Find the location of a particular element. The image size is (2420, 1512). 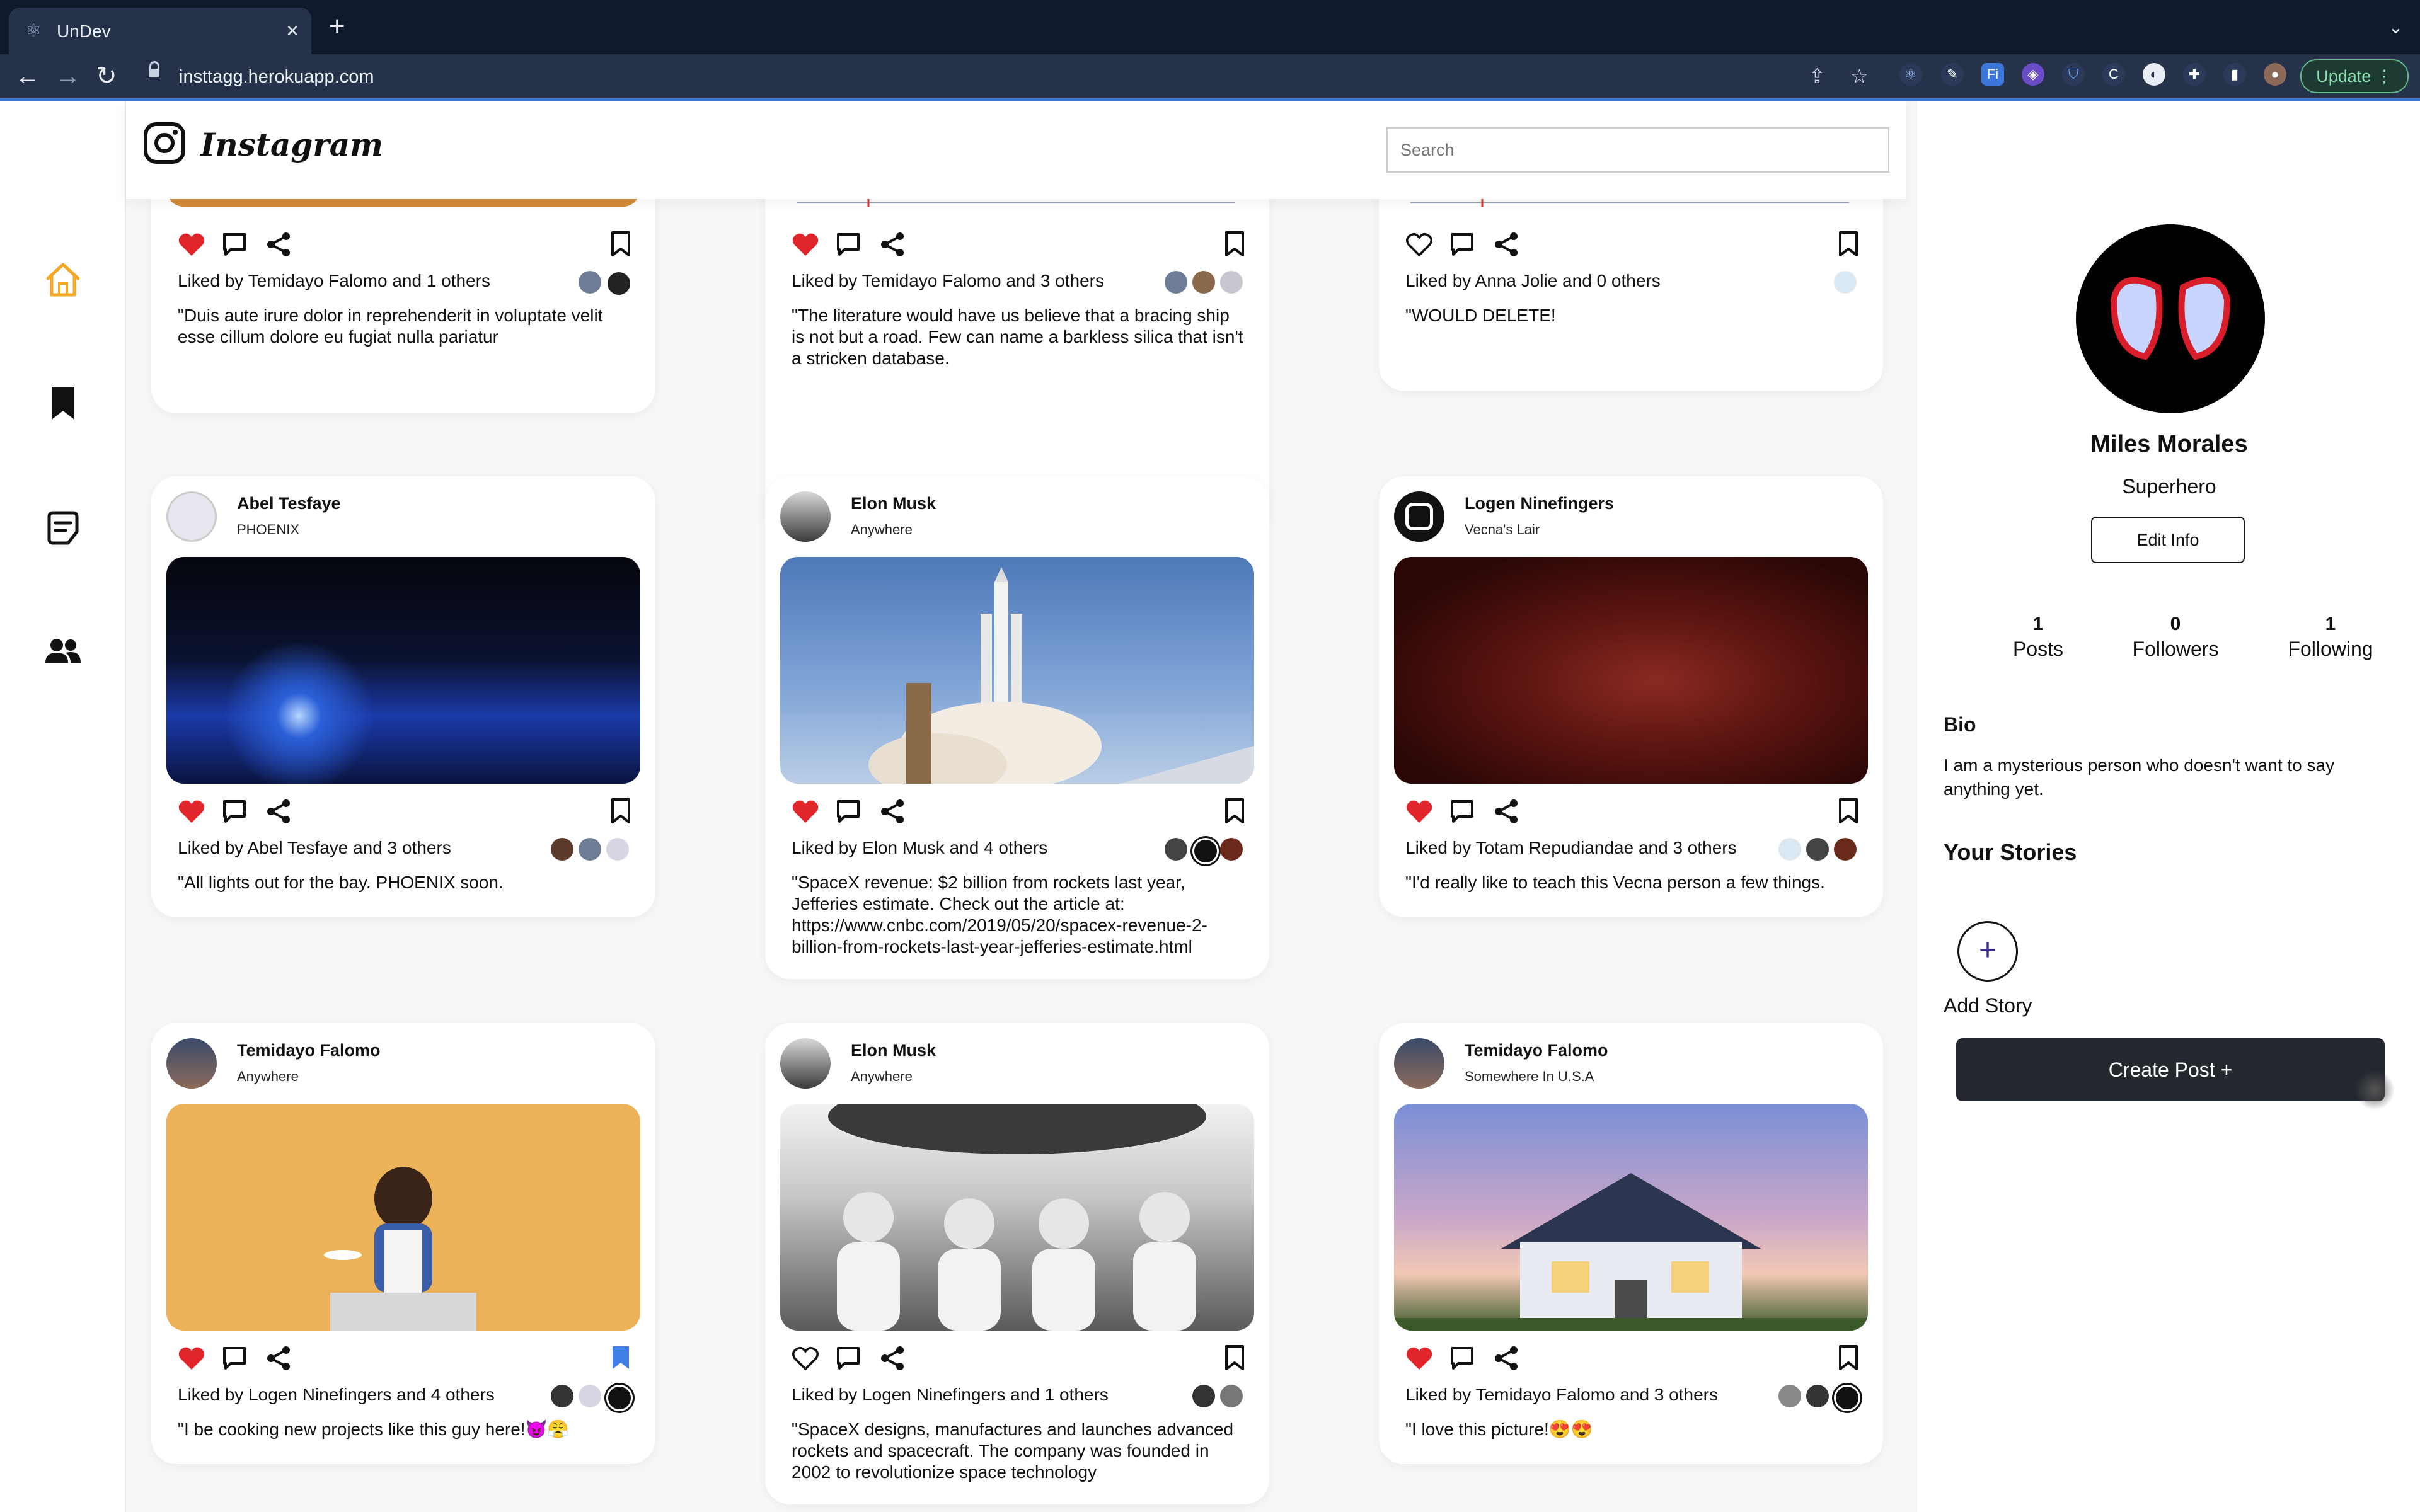

circle-extension-icon: ◐ is located at coordinates (2154, 74).